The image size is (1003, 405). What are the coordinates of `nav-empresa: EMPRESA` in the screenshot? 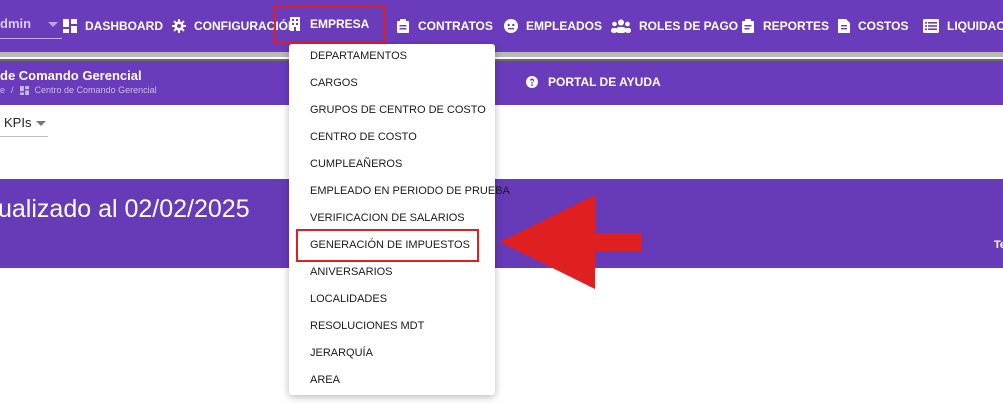 It's located at (329, 24).